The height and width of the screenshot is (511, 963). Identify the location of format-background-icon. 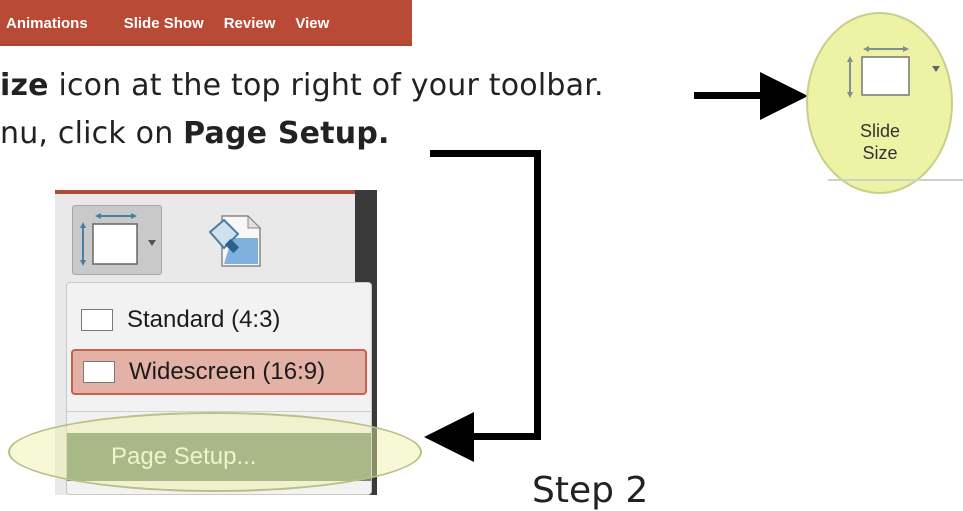
(234, 240).